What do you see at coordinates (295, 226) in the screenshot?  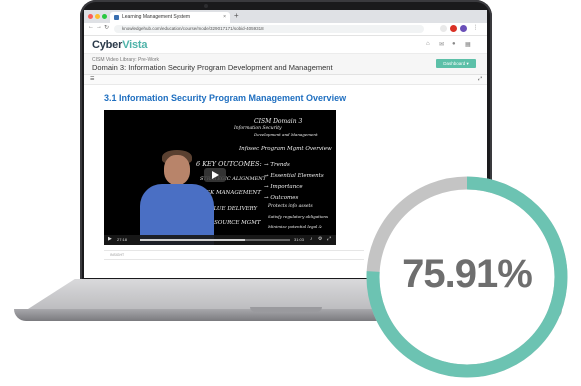 I see `board-text-minimize: Minimize potential legal &` at bounding box center [295, 226].